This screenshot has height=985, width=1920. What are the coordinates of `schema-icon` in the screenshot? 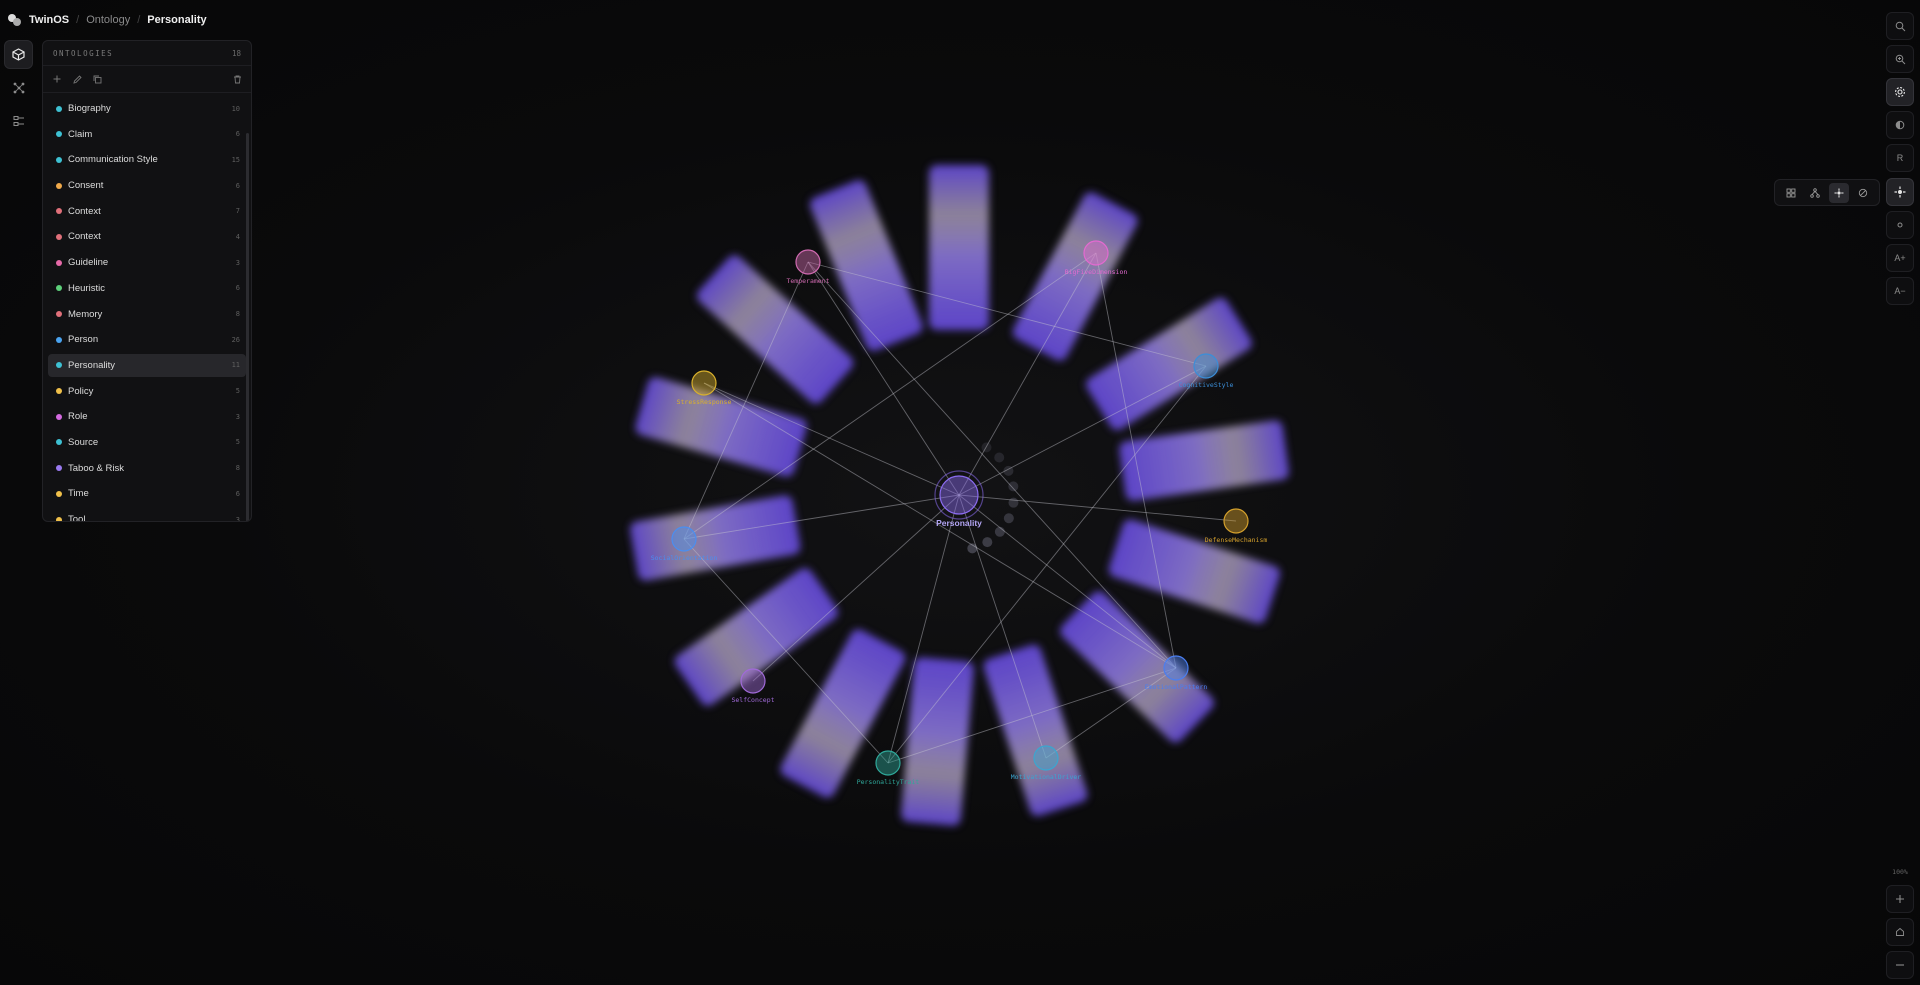 It's located at (18, 120).